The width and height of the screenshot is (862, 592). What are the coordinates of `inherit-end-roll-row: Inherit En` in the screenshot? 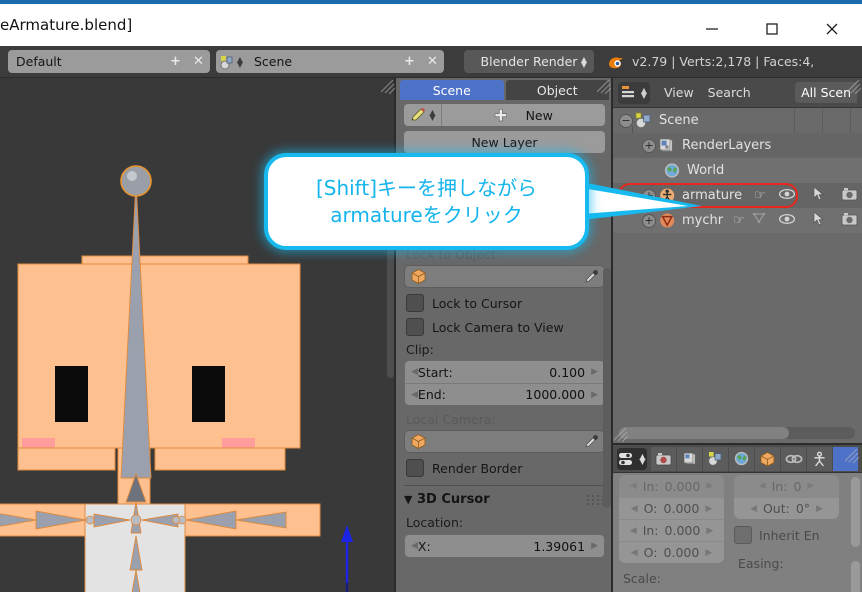 It's located at (786, 535).